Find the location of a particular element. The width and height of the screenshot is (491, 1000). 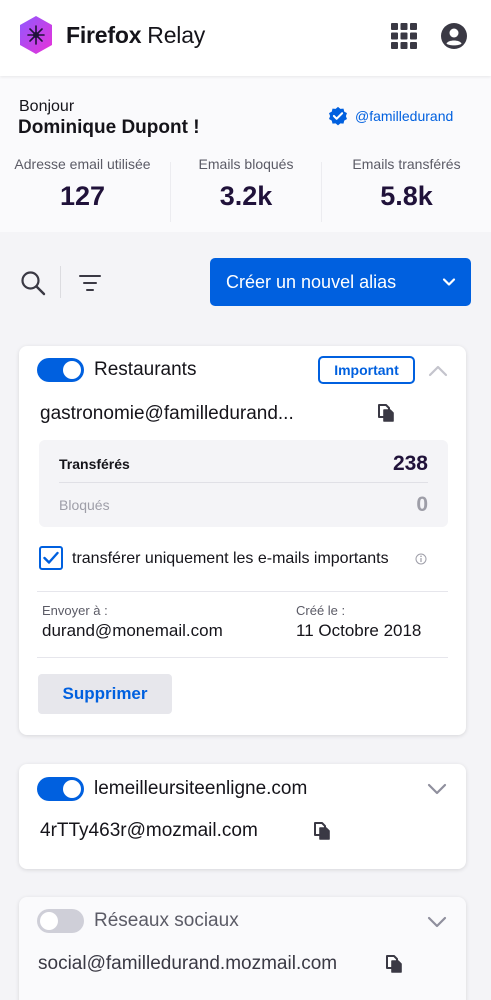

search-icon is located at coordinates (33, 283).